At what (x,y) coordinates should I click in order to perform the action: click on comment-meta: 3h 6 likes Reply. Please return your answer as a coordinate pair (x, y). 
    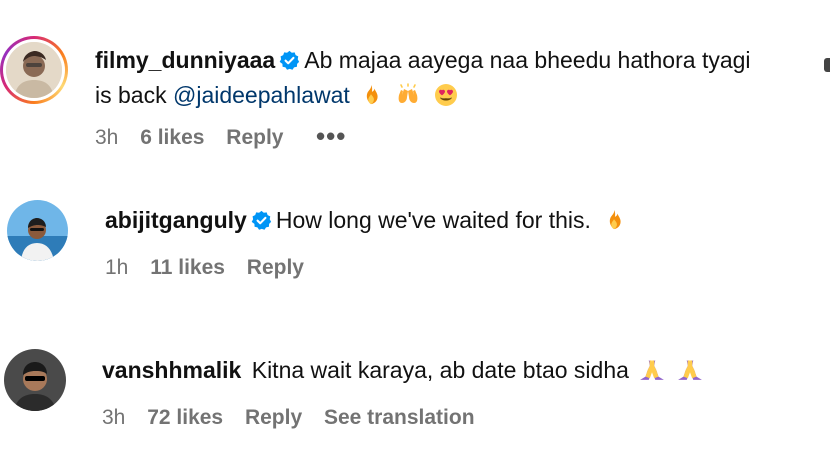
    Looking at the image, I should click on (189, 138).